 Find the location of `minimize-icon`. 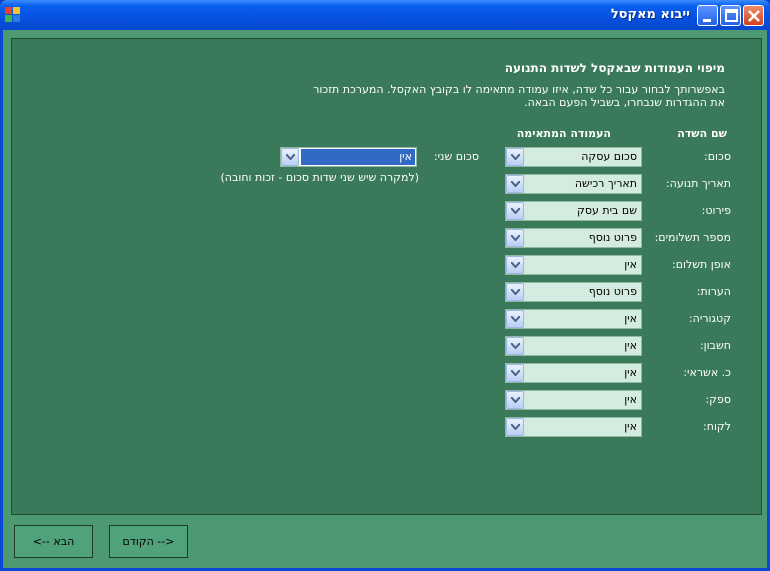

minimize-icon is located at coordinates (707, 20).